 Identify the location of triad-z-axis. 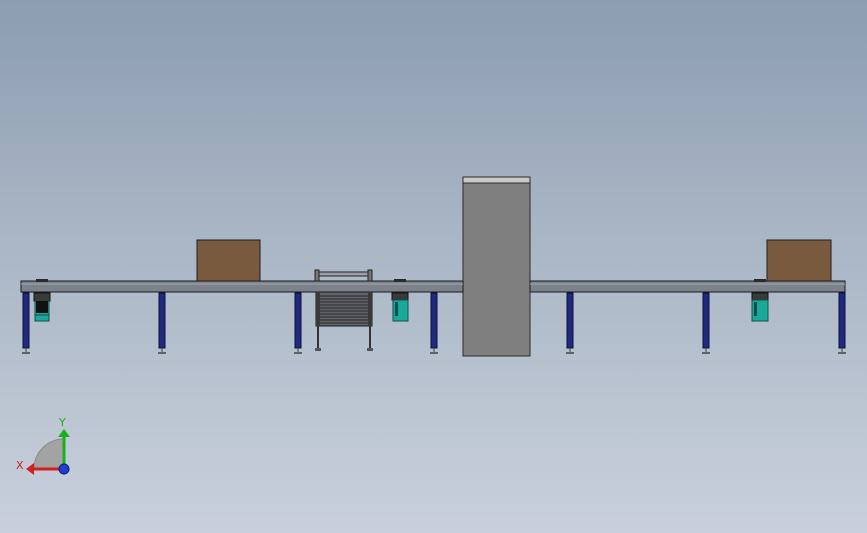
(64, 469).